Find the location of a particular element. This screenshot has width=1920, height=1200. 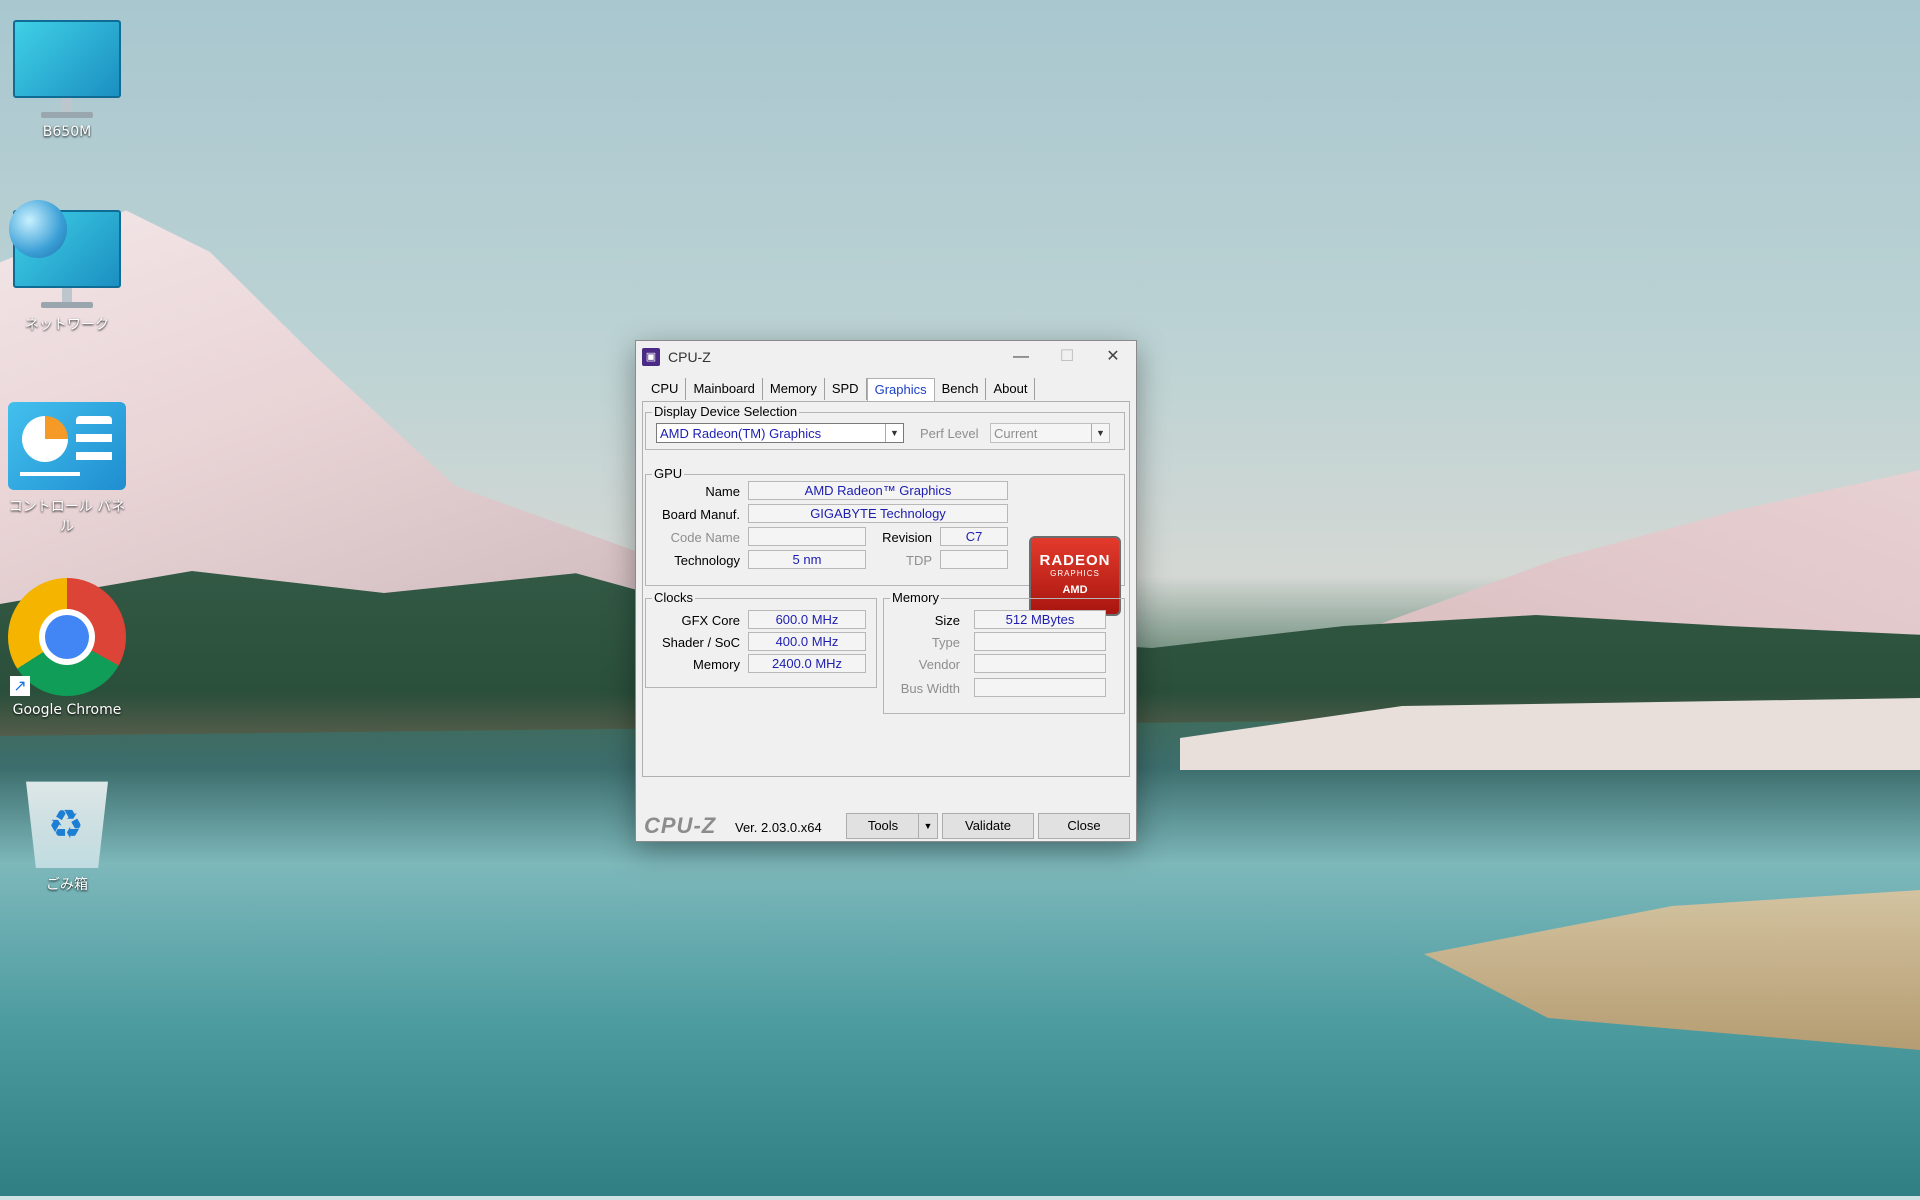

desktop-icon-label: B650M is located at coordinates (67, 132).